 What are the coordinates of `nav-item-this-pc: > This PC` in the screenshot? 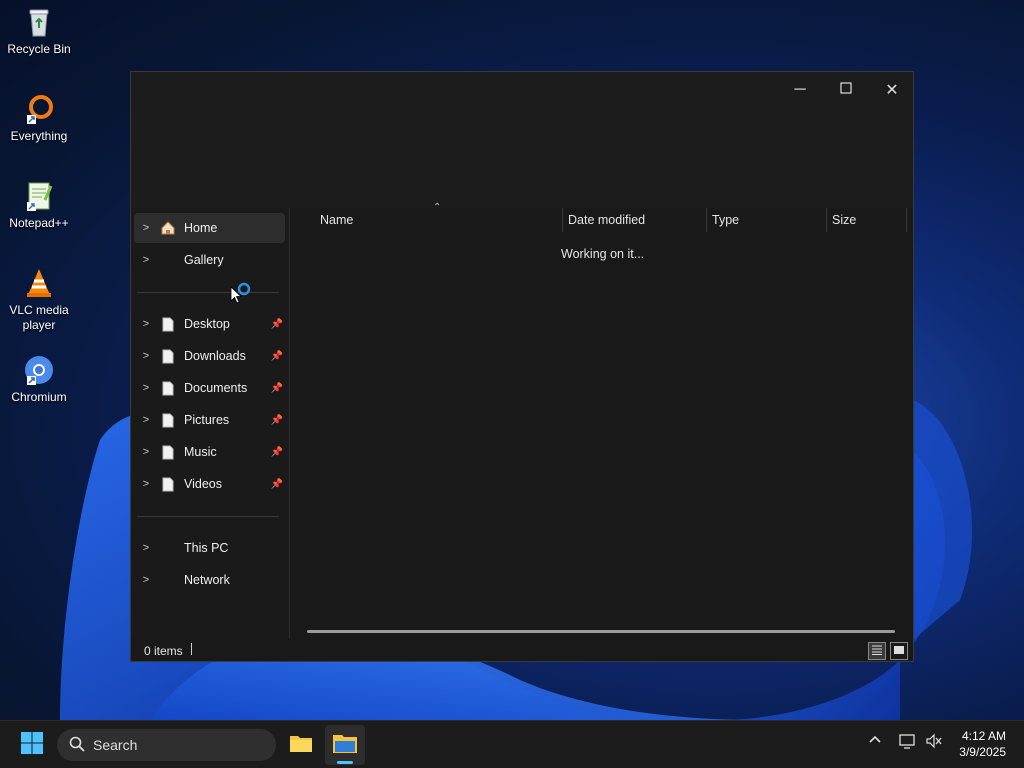 It's located at (209, 548).